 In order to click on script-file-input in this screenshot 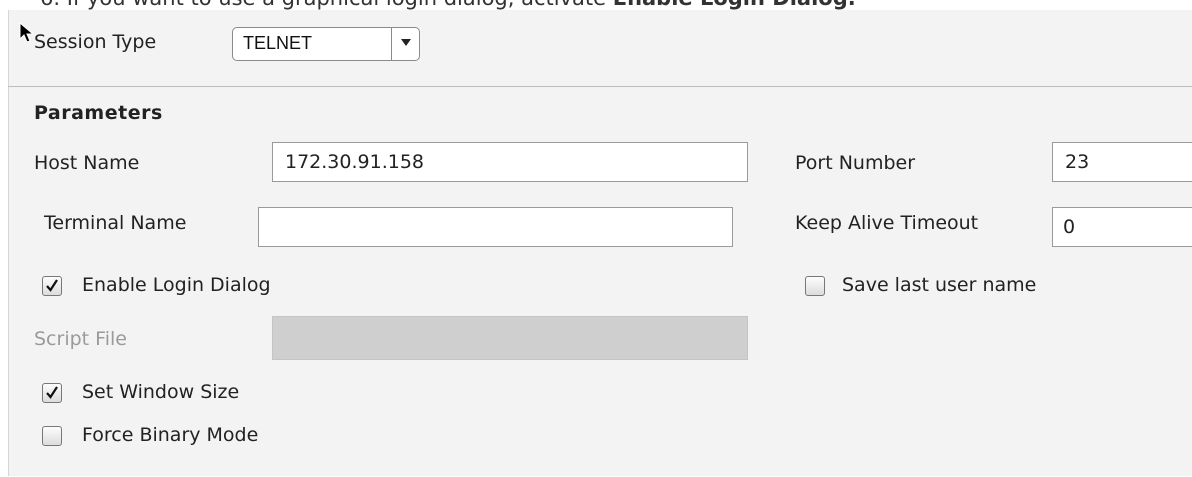, I will do `click(510, 338)`.